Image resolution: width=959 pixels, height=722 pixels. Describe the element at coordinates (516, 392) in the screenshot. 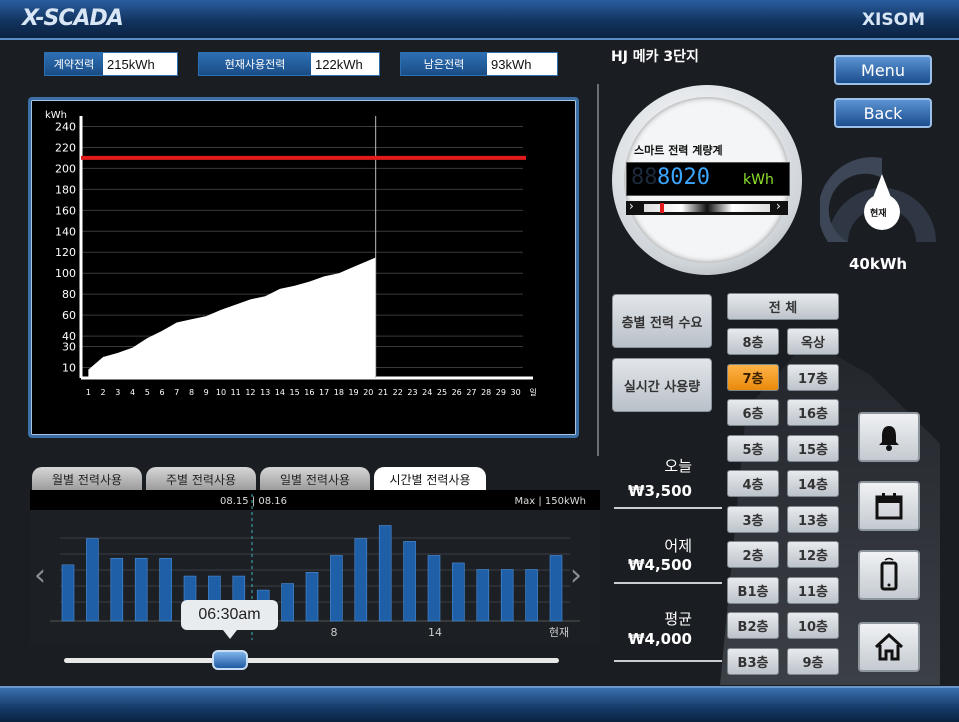

I see `x-tick-label: 30` at that location.